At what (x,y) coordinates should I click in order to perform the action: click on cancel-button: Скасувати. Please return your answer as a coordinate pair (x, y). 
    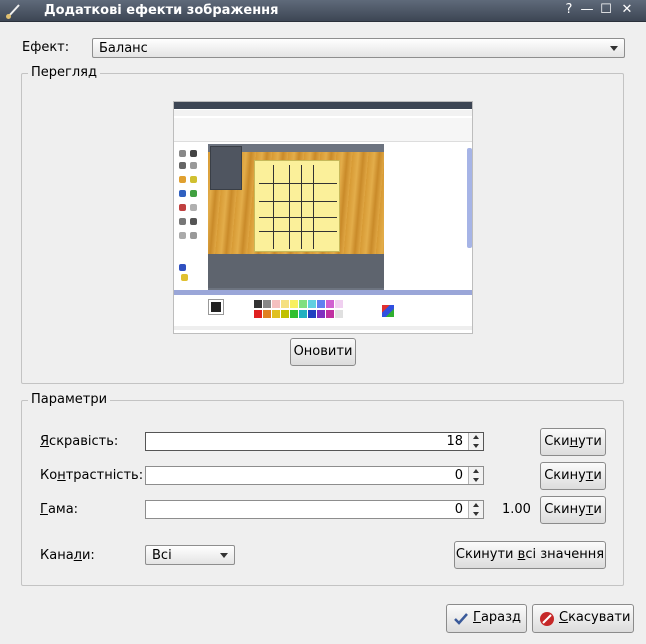
    Looking at the image, I should click on (583, 618).